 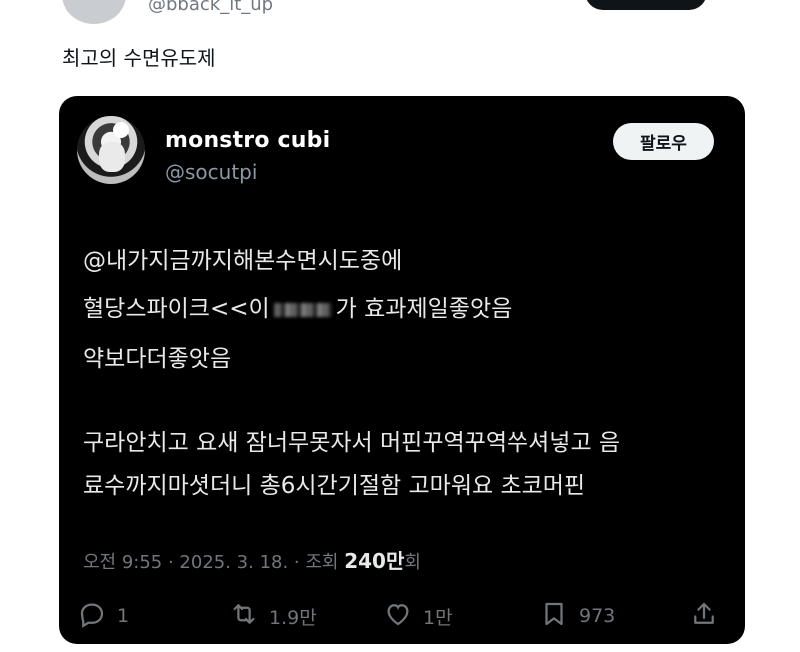 I want to click on display-name: monstro cubi, so click(x=247, y=140).